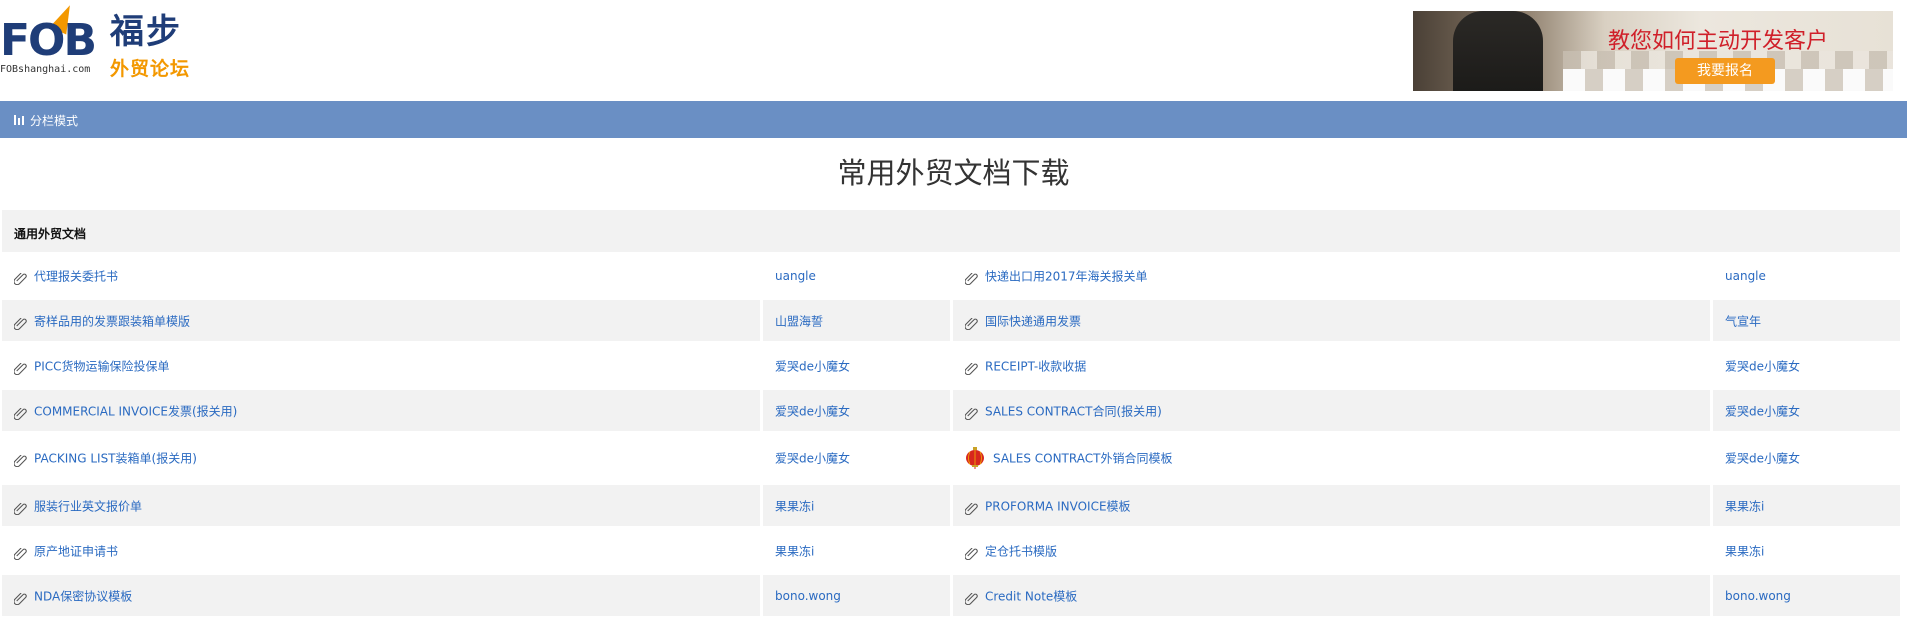 This screenshot has height=621, width=1907. Describe the element at coordinates (1058, 505) in the screenshot. I see `document-link: PROFORMA INVOICE模板` at that location.